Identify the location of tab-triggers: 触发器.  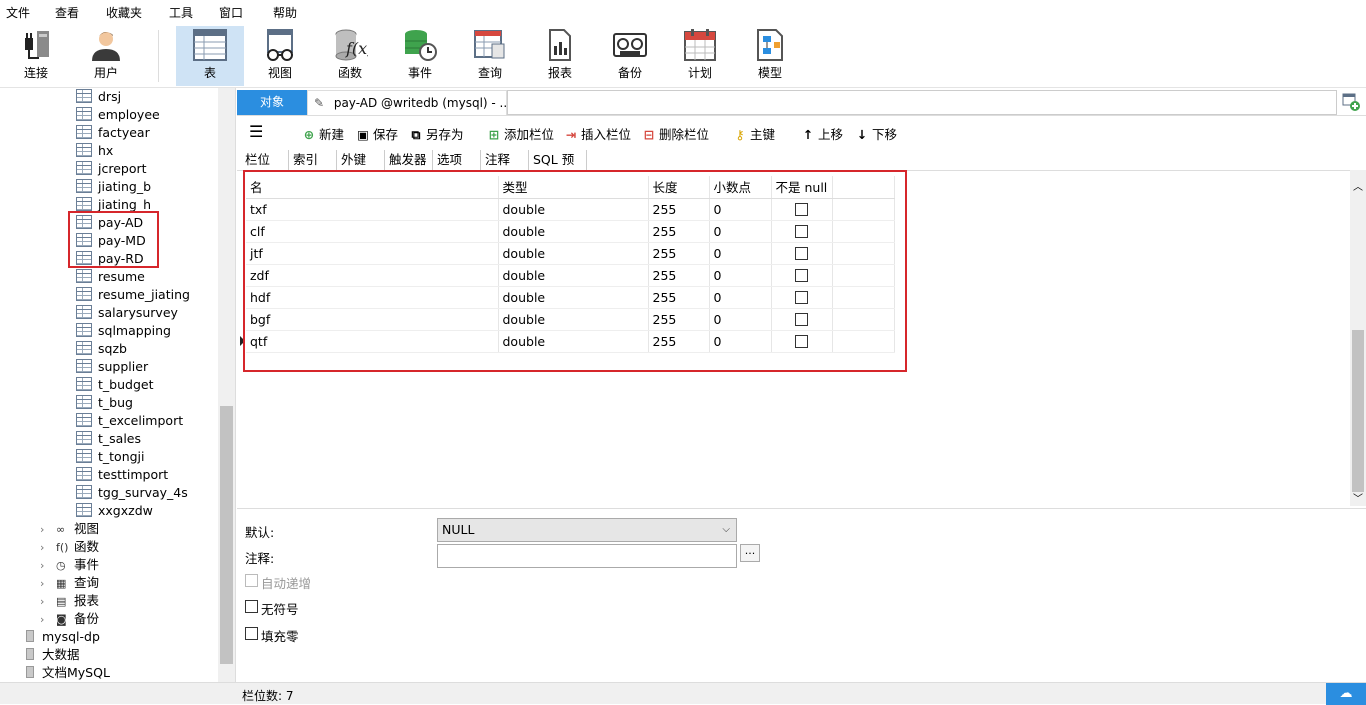
(409, 160).